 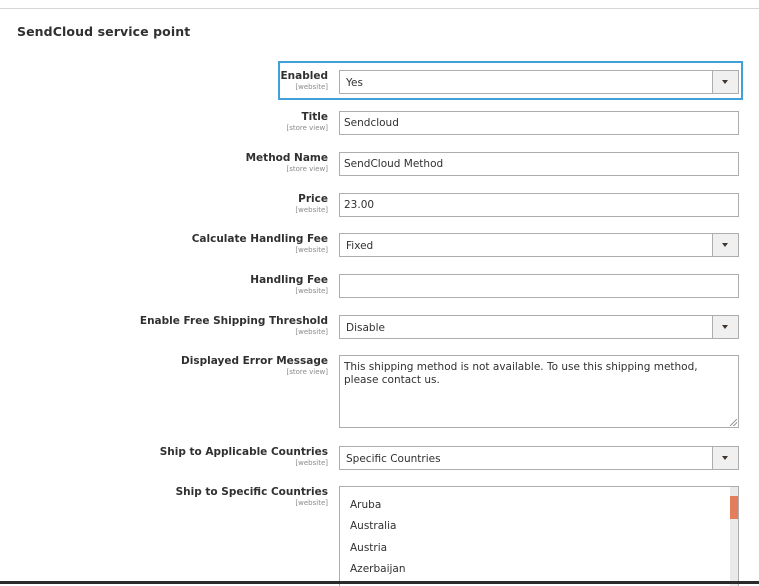 What do you see at coordinates (393, 459) in the screenshot?
I see `ship-applicable-value: Specific Countries` at bounding box center [393, 459].